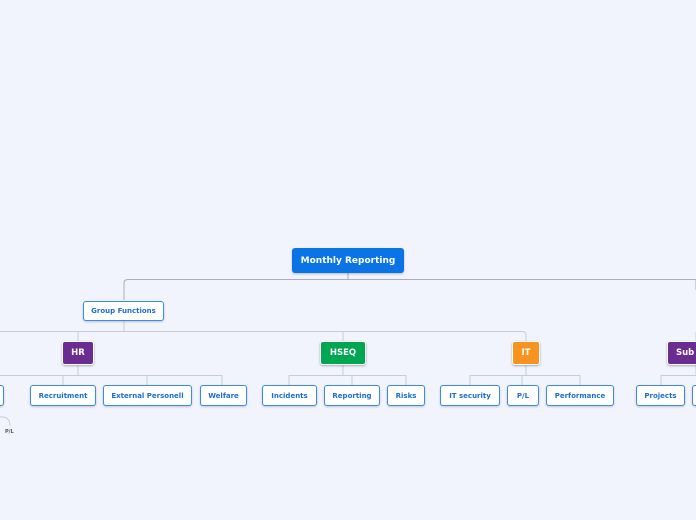 Image resolution: width=696 pixels, height=520 pixels. What do you see at coordinates (343, 353) in the screenshot?
I see `node-hseq: HSEQ` at bounding box center [343, 353].